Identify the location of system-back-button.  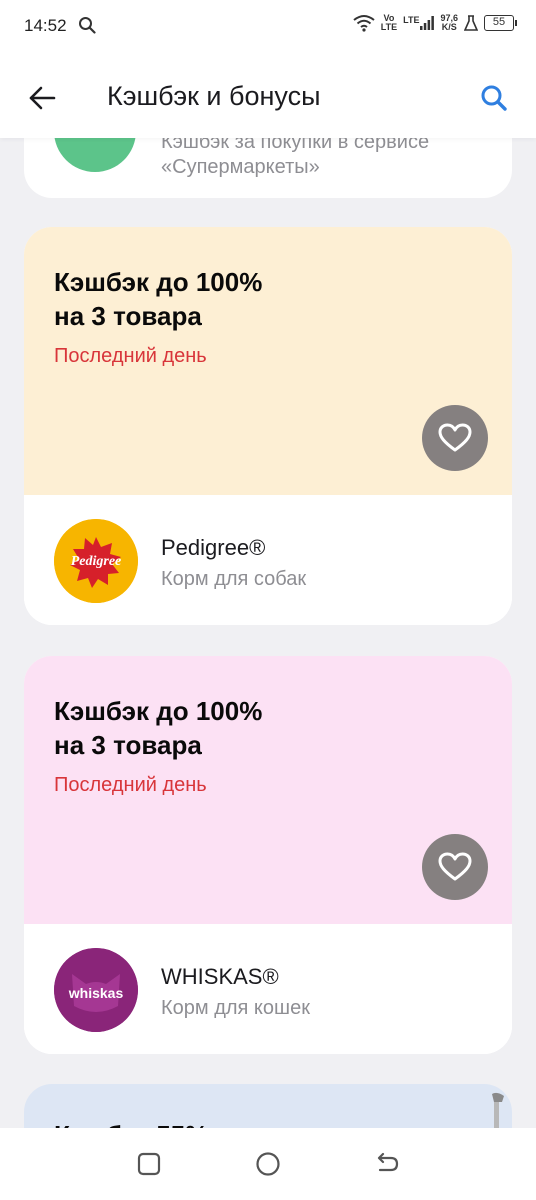
(387, 1164).